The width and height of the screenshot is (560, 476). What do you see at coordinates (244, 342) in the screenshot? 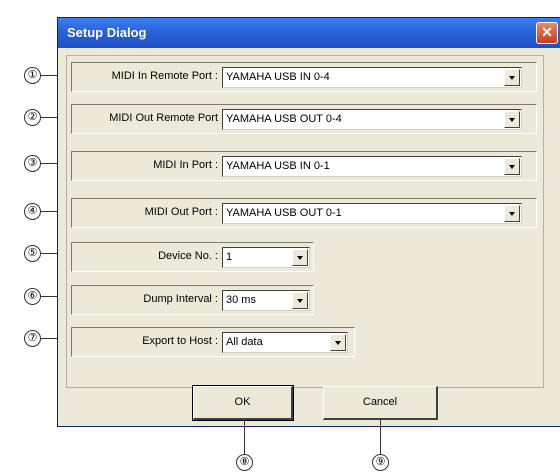
I see `export-to-host-value: All data` at bounding box center [244, 342].